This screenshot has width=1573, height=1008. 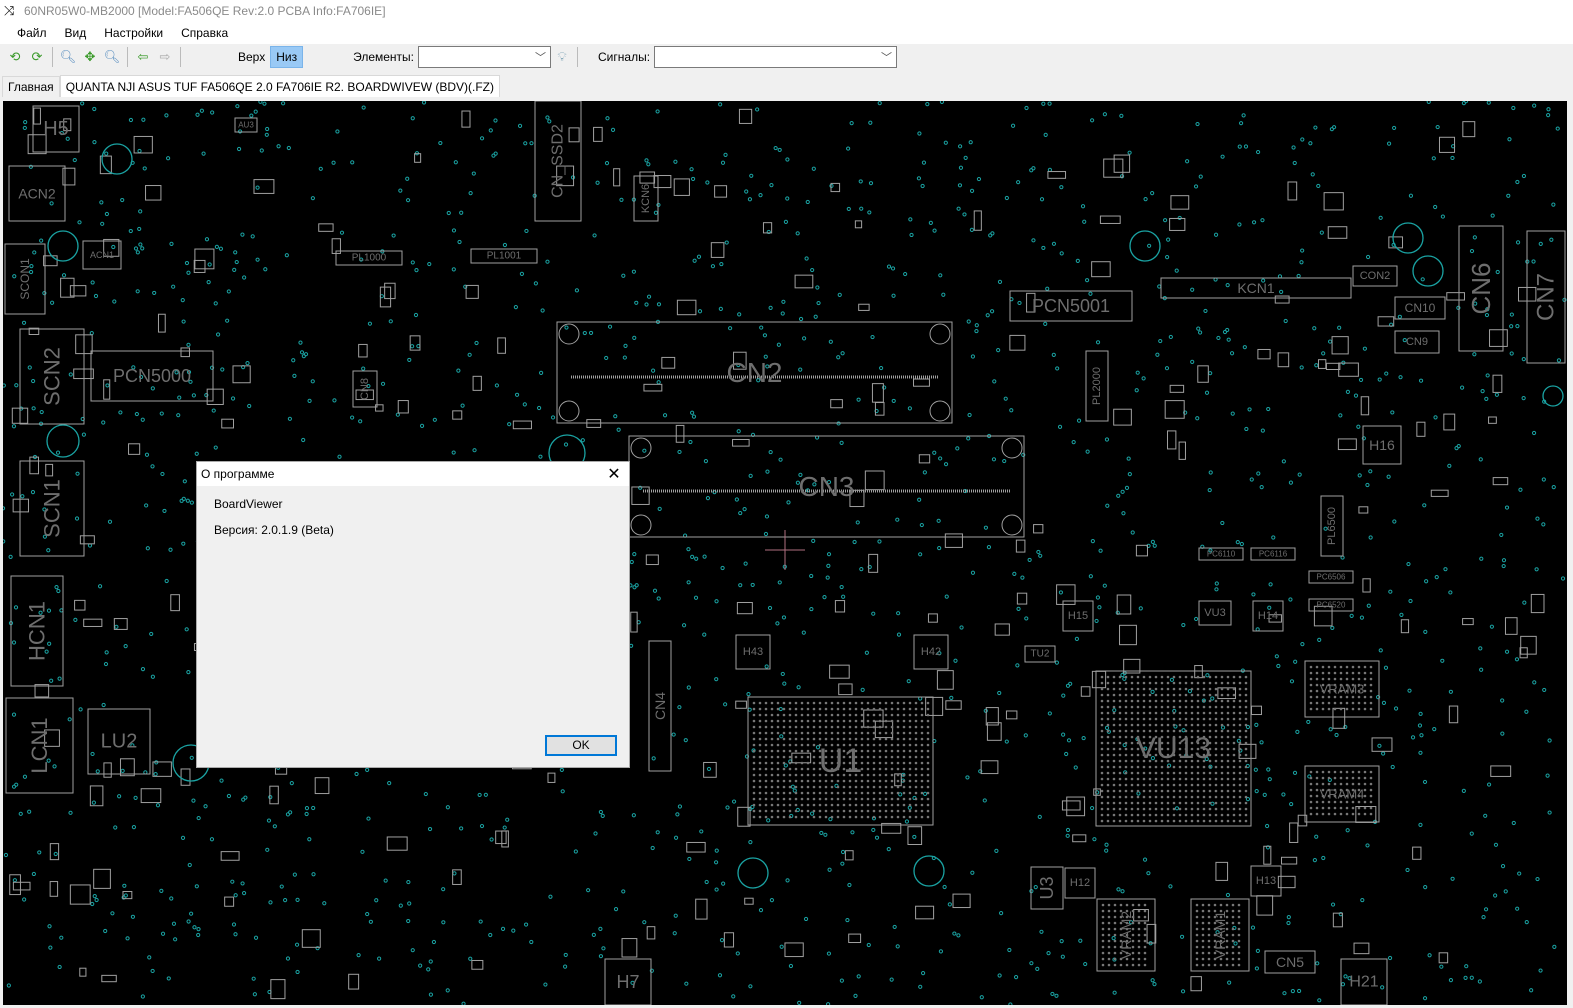 I want to click on menu-help: Справка, so click(x=204, y=33).